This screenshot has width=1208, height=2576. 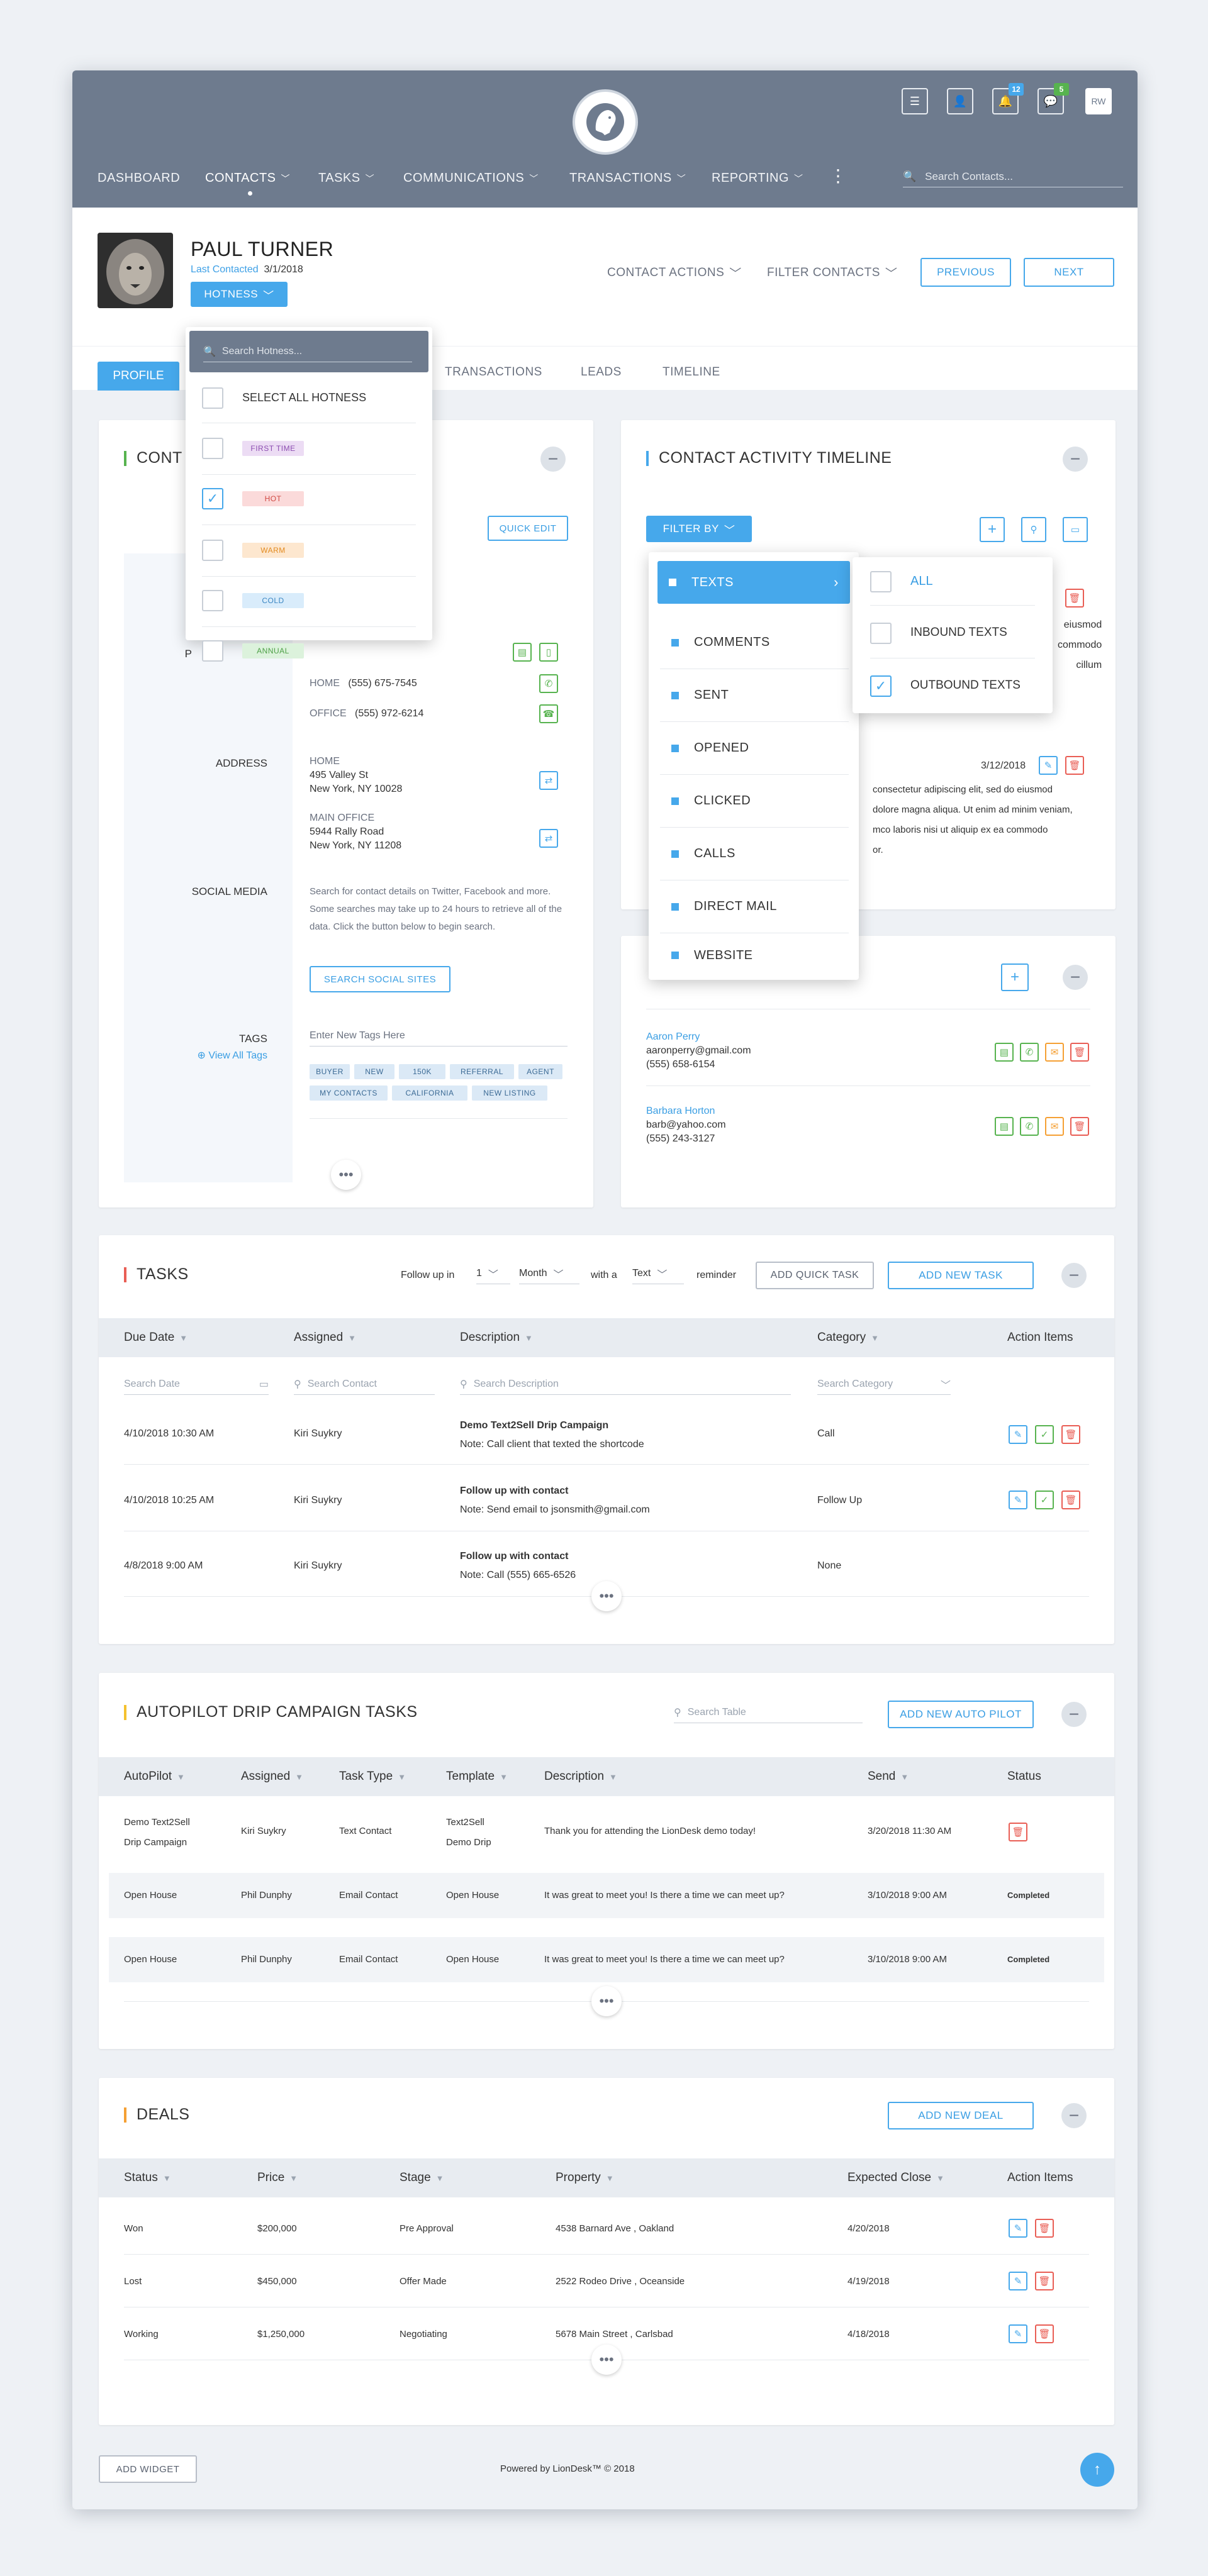 I want to click on search-table-input: ⚲ Search Table, so click(x=768, y=1712).